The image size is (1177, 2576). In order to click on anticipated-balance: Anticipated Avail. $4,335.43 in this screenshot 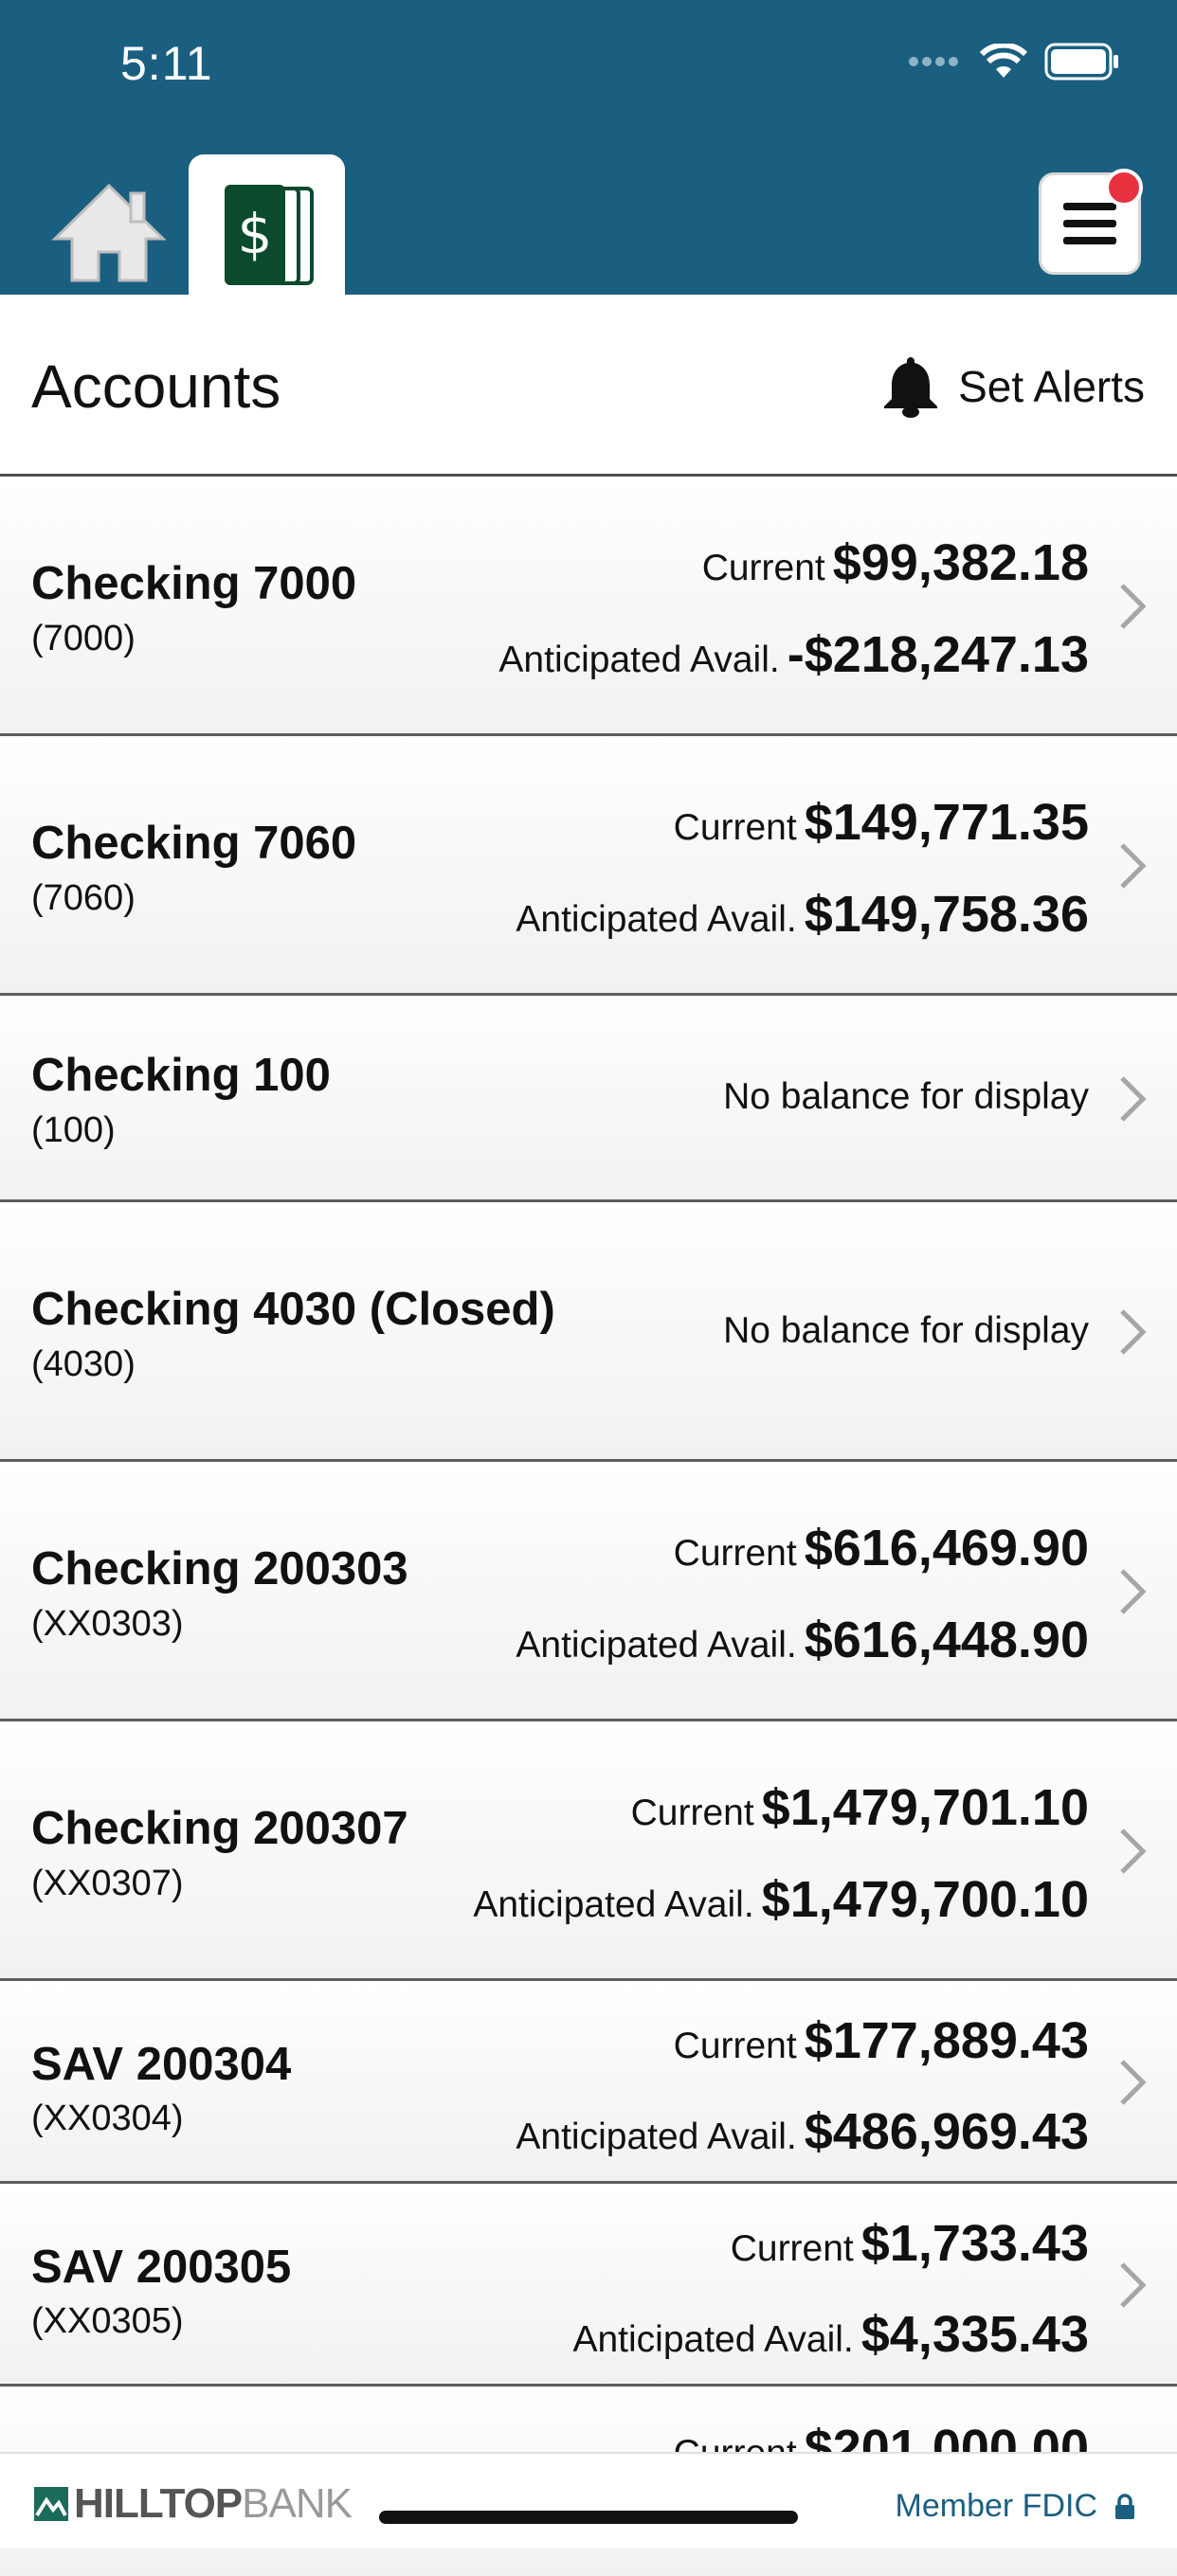, I will do `click(830, 2334)`.